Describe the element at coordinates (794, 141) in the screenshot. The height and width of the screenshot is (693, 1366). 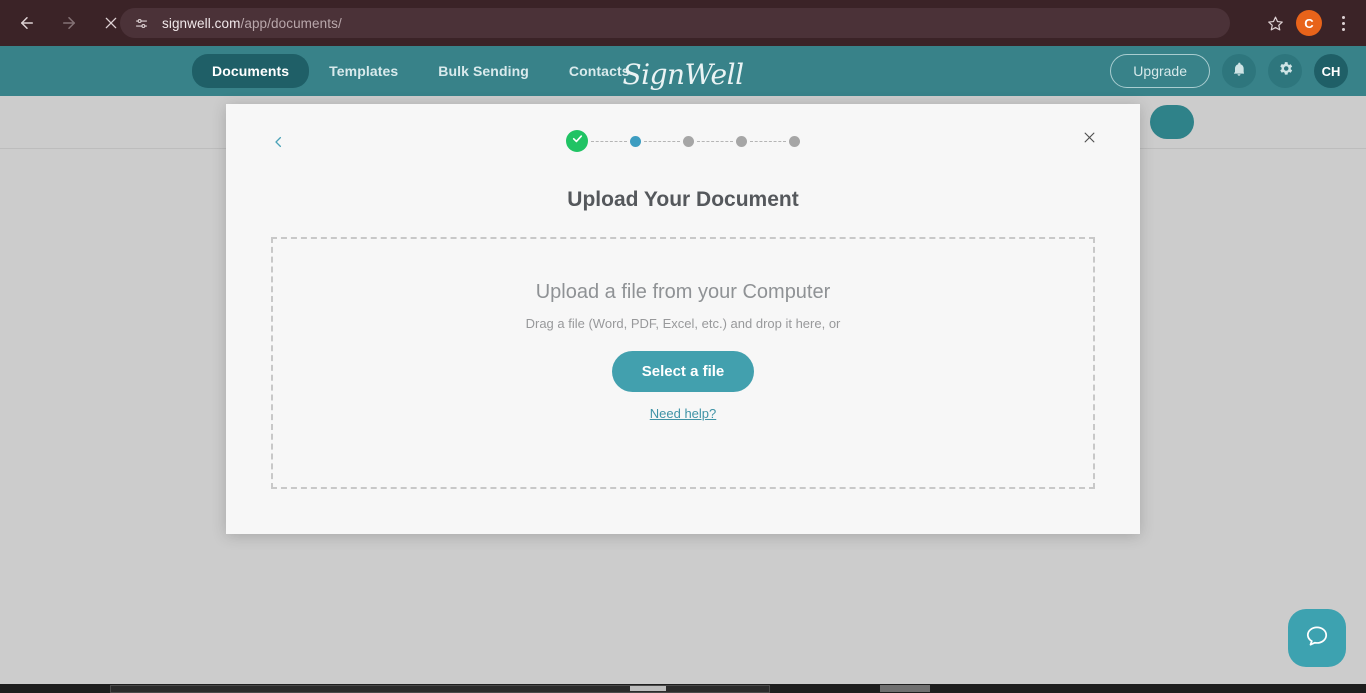
I see `step-5-pending` at that location.